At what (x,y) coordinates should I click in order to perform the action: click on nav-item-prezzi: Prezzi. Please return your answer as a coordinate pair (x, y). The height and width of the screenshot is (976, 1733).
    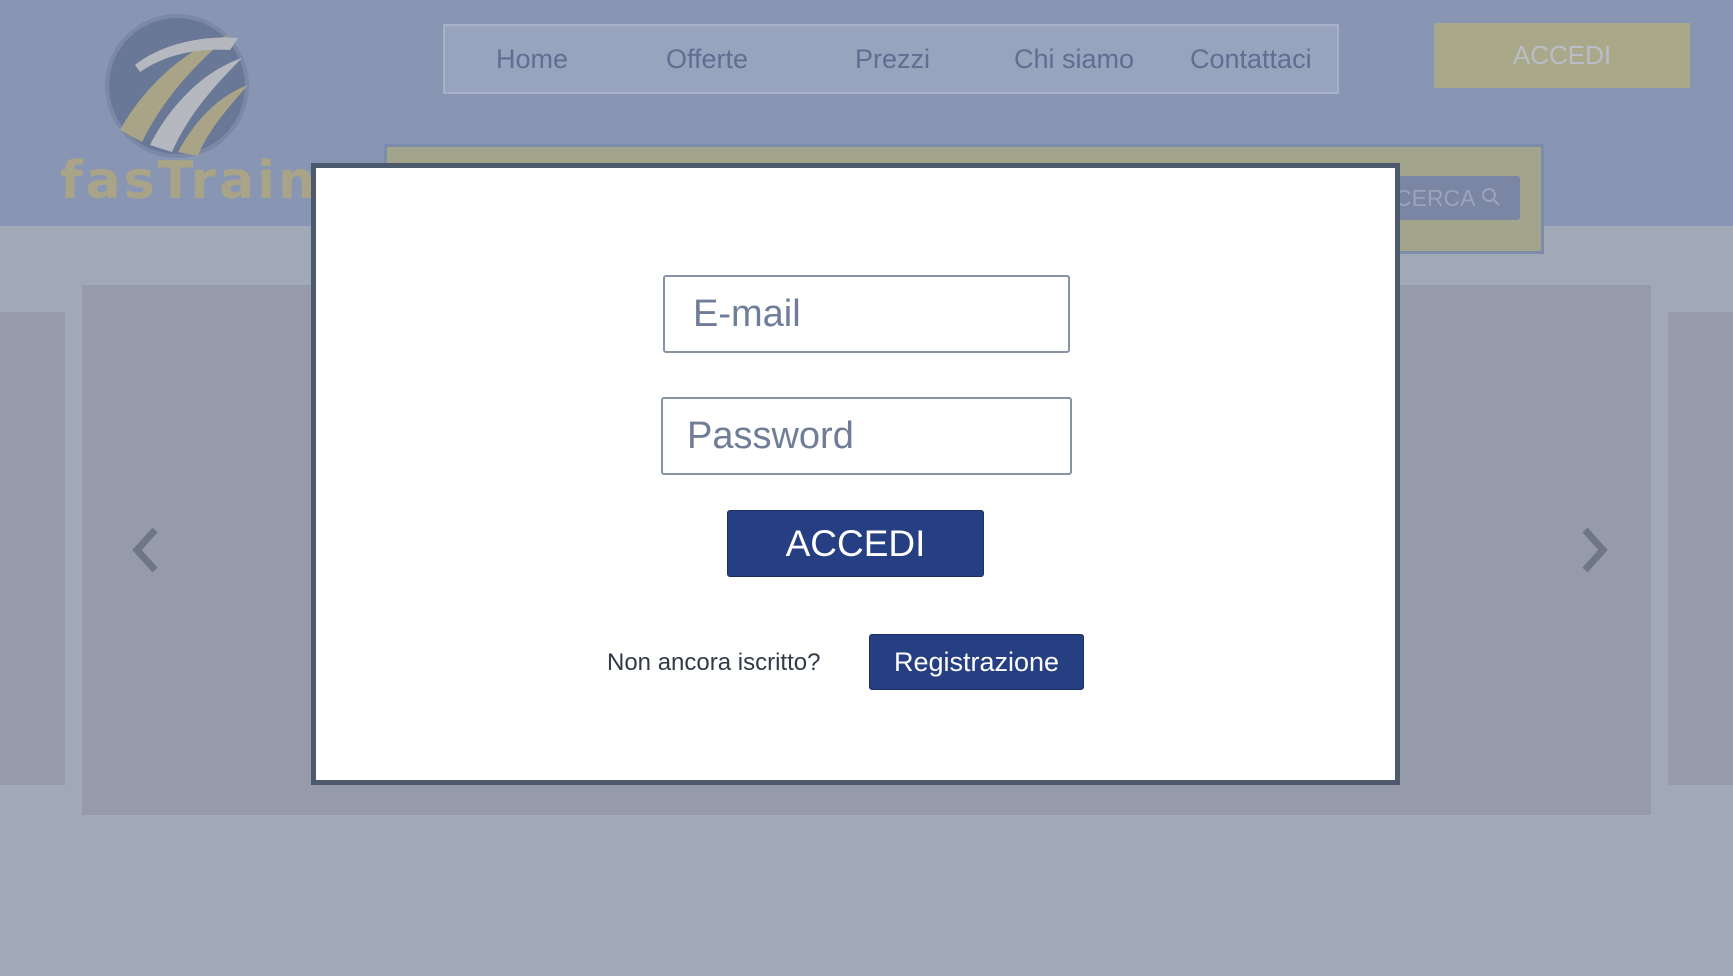
    Looking at the image, I should click on (892, 59).